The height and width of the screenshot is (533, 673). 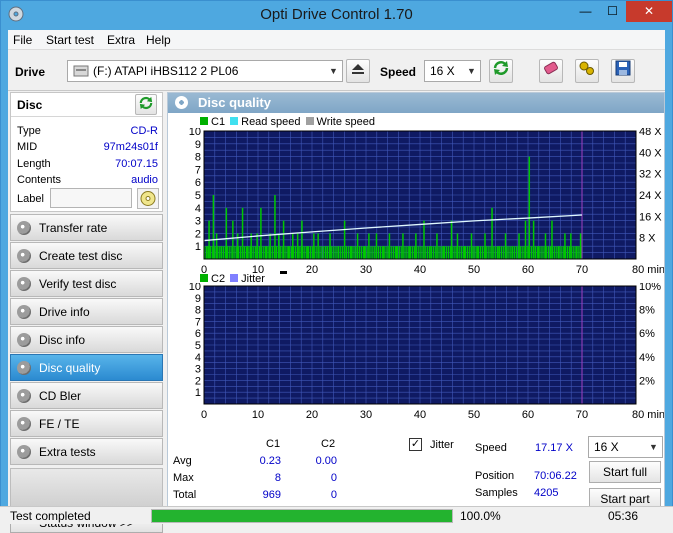 What do you see at coordinates (24, 368) in the screenshot?
I see `disc-quality-icon` at bounding box center [24, 368].